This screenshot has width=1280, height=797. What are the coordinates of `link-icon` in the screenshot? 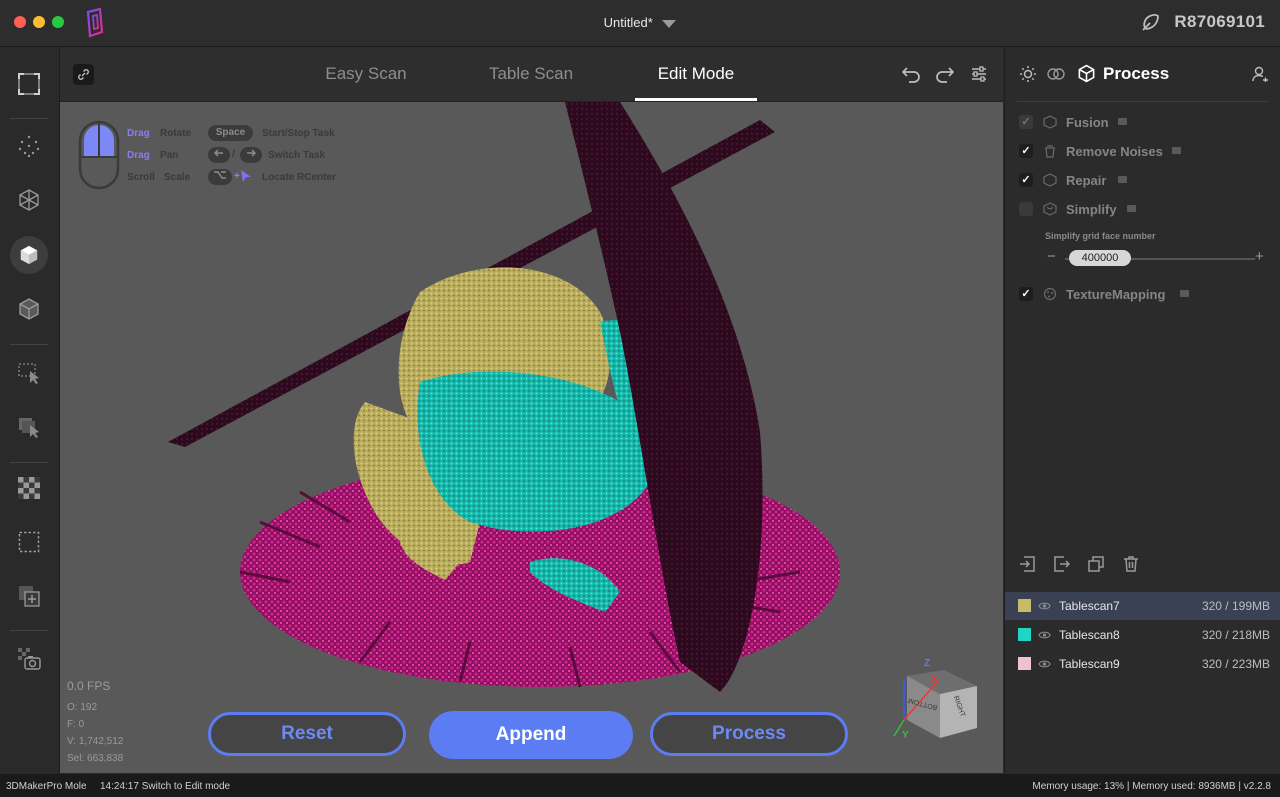 It's located at (83, 74).